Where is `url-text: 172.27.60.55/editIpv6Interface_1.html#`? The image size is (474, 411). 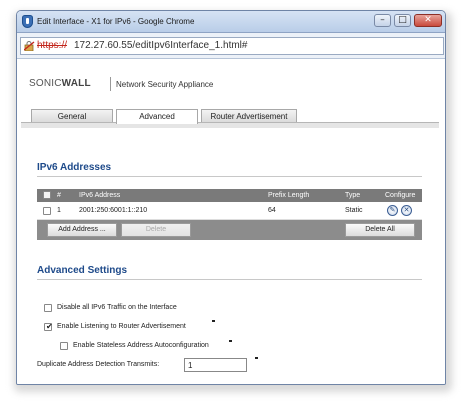
url-text: 172.27.60.55/editIpv6Interface_1.html# is located at coordinates (161, 45).